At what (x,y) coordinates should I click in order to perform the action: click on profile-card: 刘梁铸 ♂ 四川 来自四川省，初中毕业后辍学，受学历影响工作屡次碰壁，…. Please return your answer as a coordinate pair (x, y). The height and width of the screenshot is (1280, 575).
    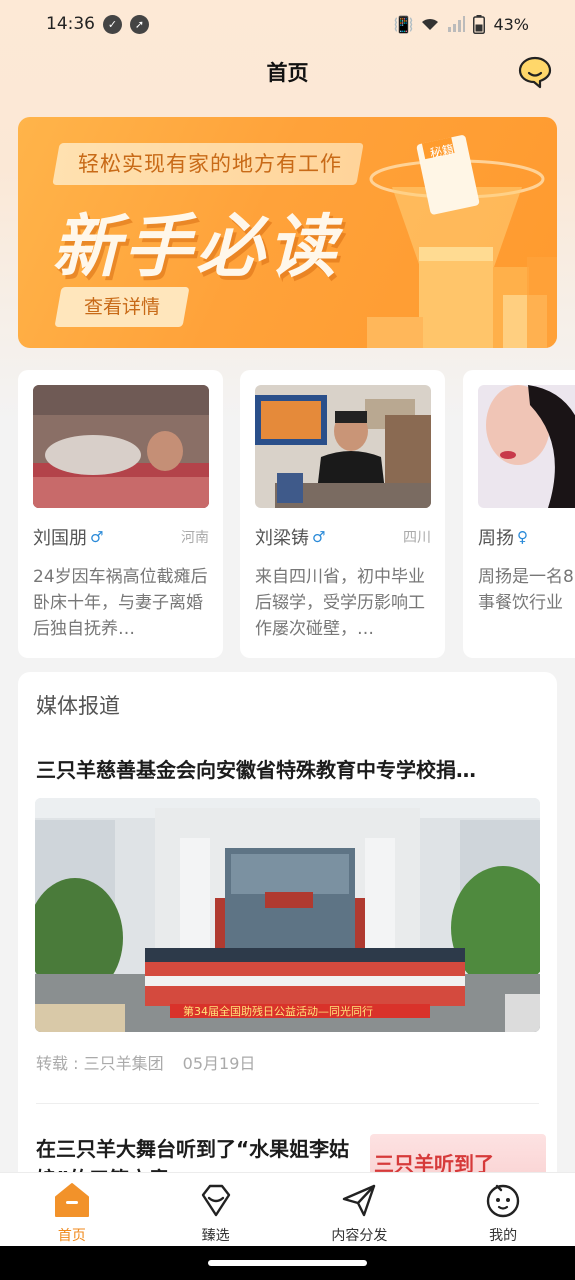
    Looking at the image, I should click on (342, 514).